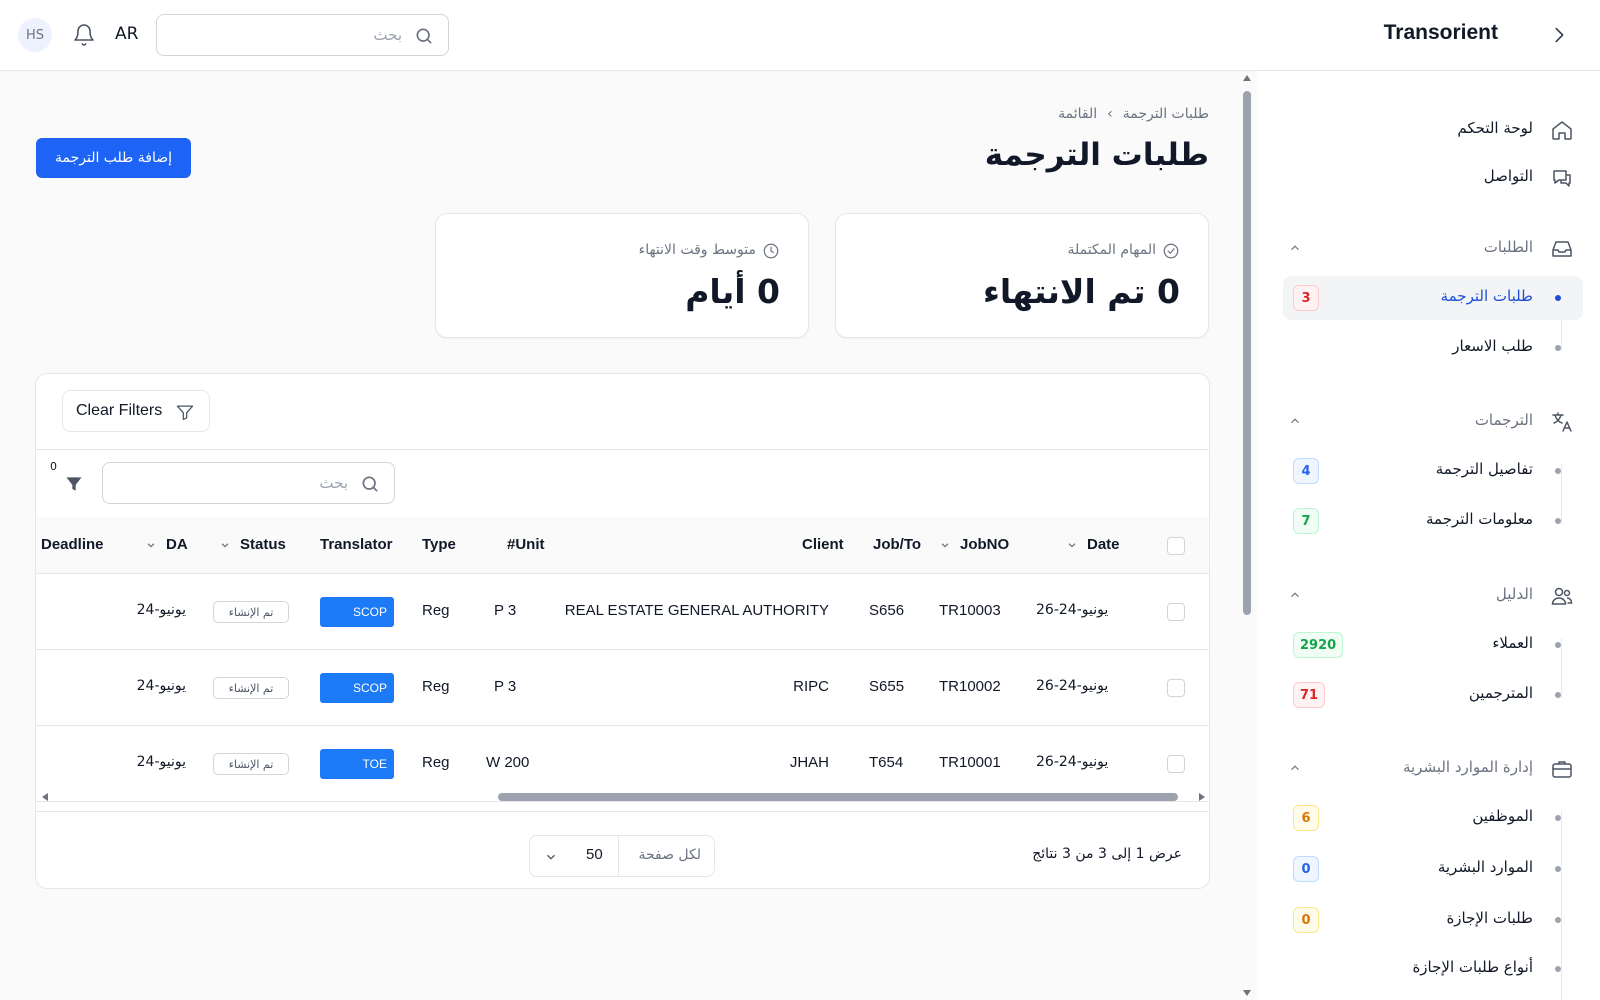 Image resolution: width=1600 pixels, height=1000 pixels. I want to click on table-search-input, so click(248, 483).